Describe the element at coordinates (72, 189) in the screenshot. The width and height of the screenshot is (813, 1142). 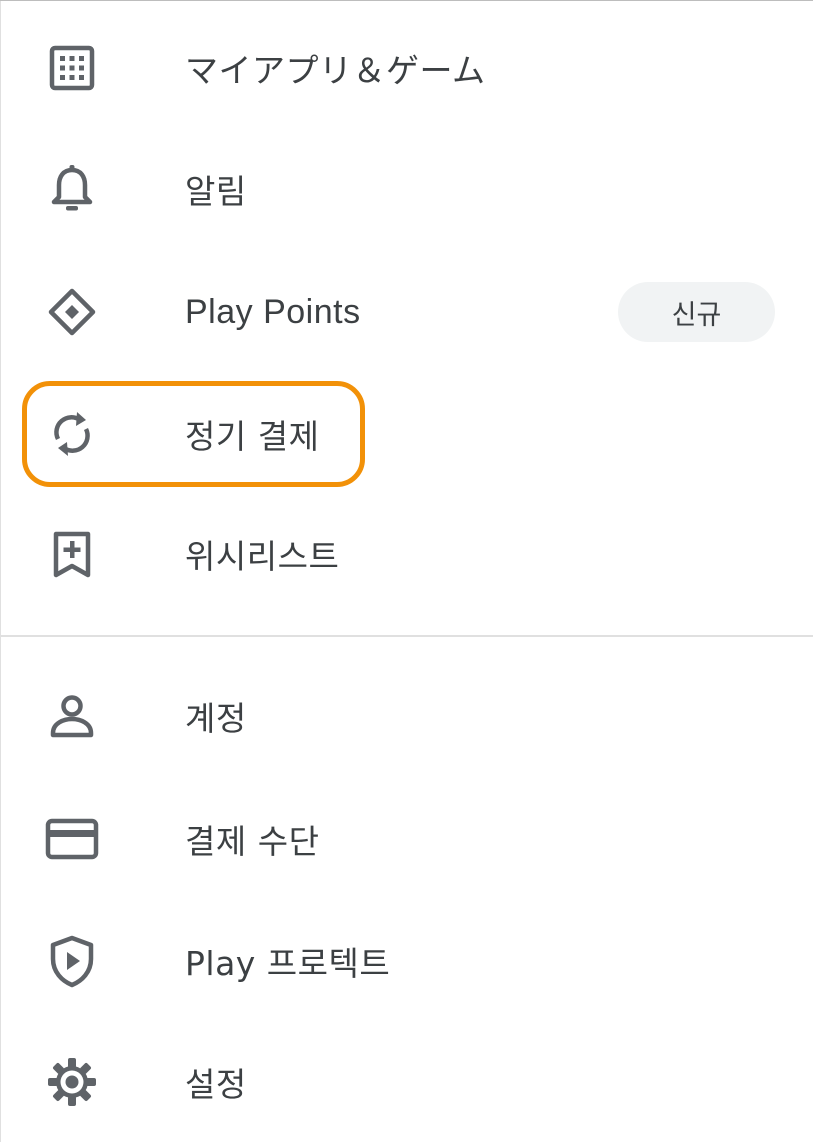
I see `bell-icon` at that location.